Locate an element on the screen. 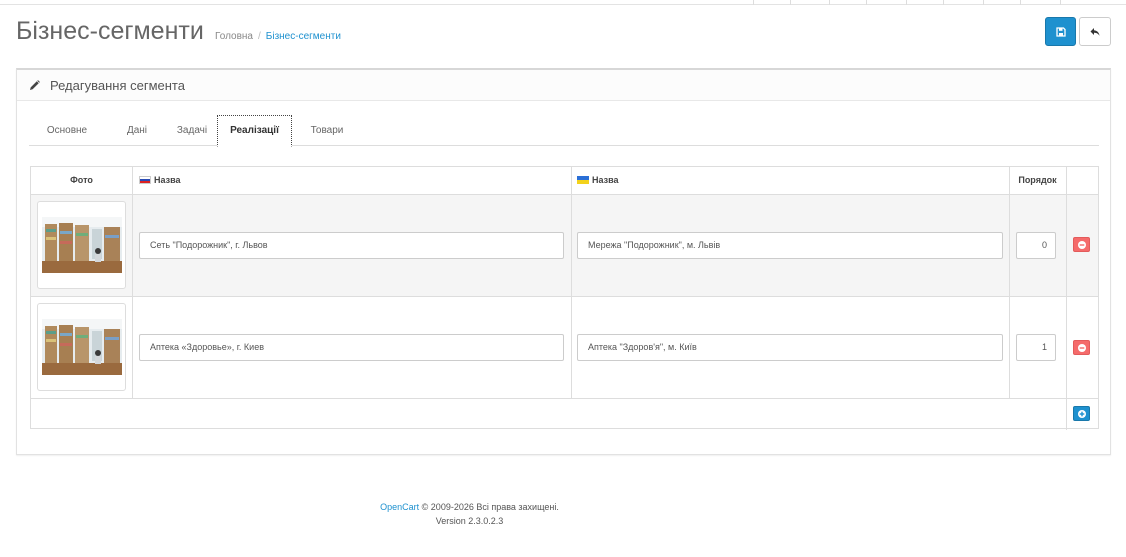 This screenshot has width=1126, height=557. opencart-link: OpenCart is located at coordinates (399, 507).